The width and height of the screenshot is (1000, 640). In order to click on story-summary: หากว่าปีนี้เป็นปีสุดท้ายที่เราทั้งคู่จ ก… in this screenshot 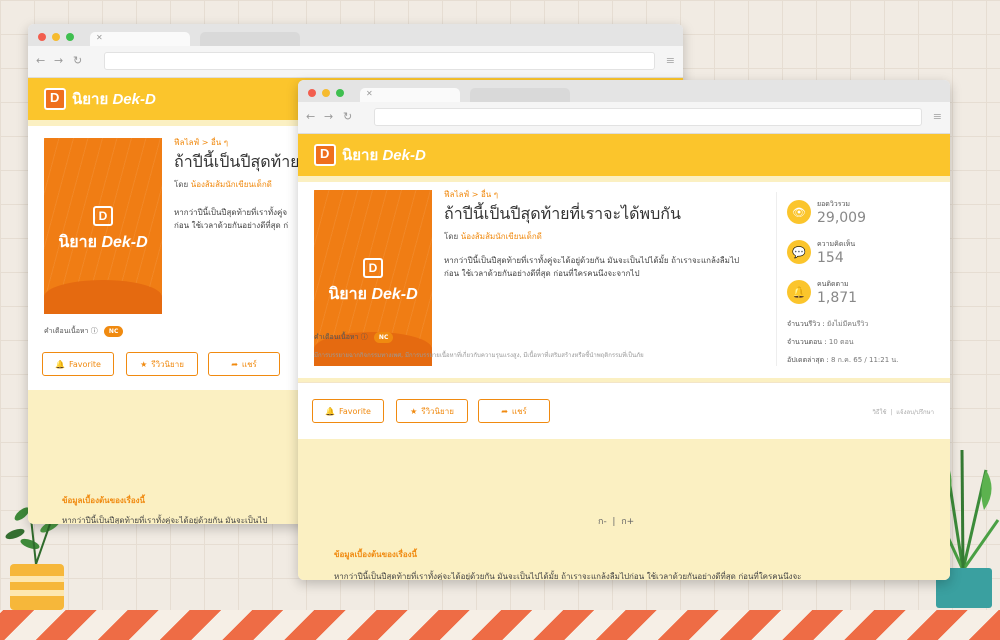, I will do `click(231, 219)`.